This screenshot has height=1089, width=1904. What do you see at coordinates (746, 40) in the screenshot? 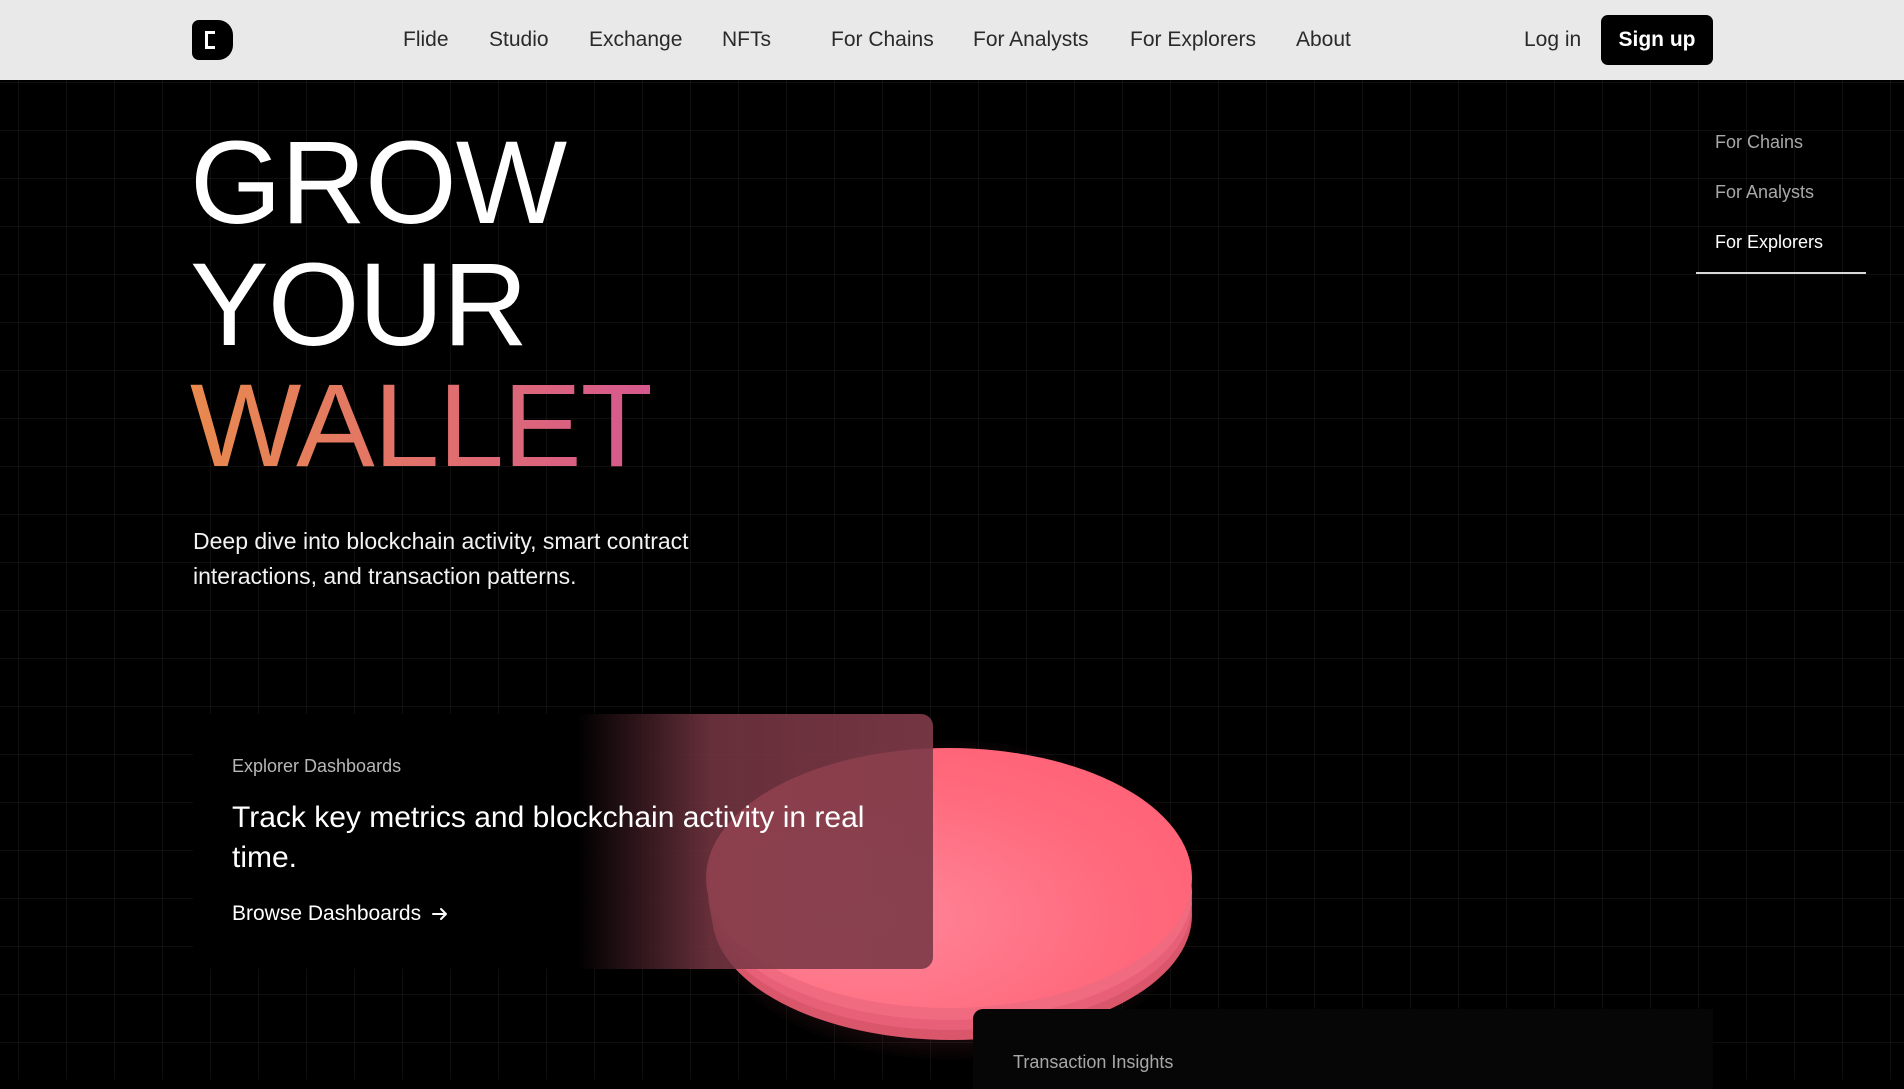
I see `nav-link-nfts: NFTs` at bounding box center [746, 40].